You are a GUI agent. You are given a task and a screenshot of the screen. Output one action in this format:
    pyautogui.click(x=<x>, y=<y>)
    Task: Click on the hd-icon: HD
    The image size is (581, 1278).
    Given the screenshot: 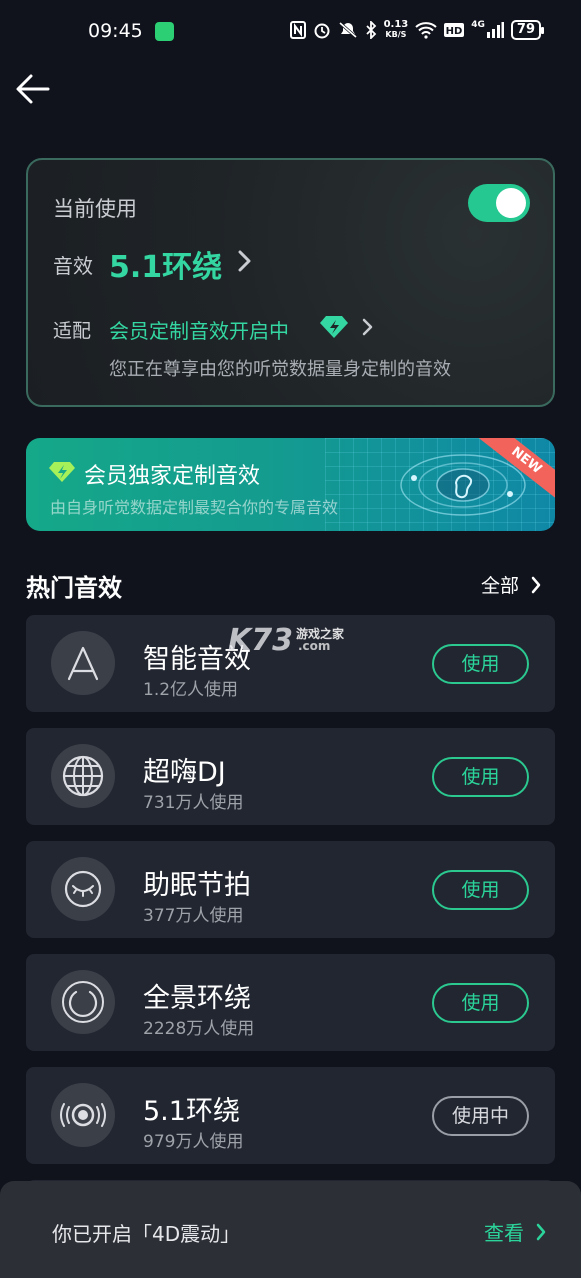 What is the action you would take?
    pyautogui.click(x=454, y=30)
    